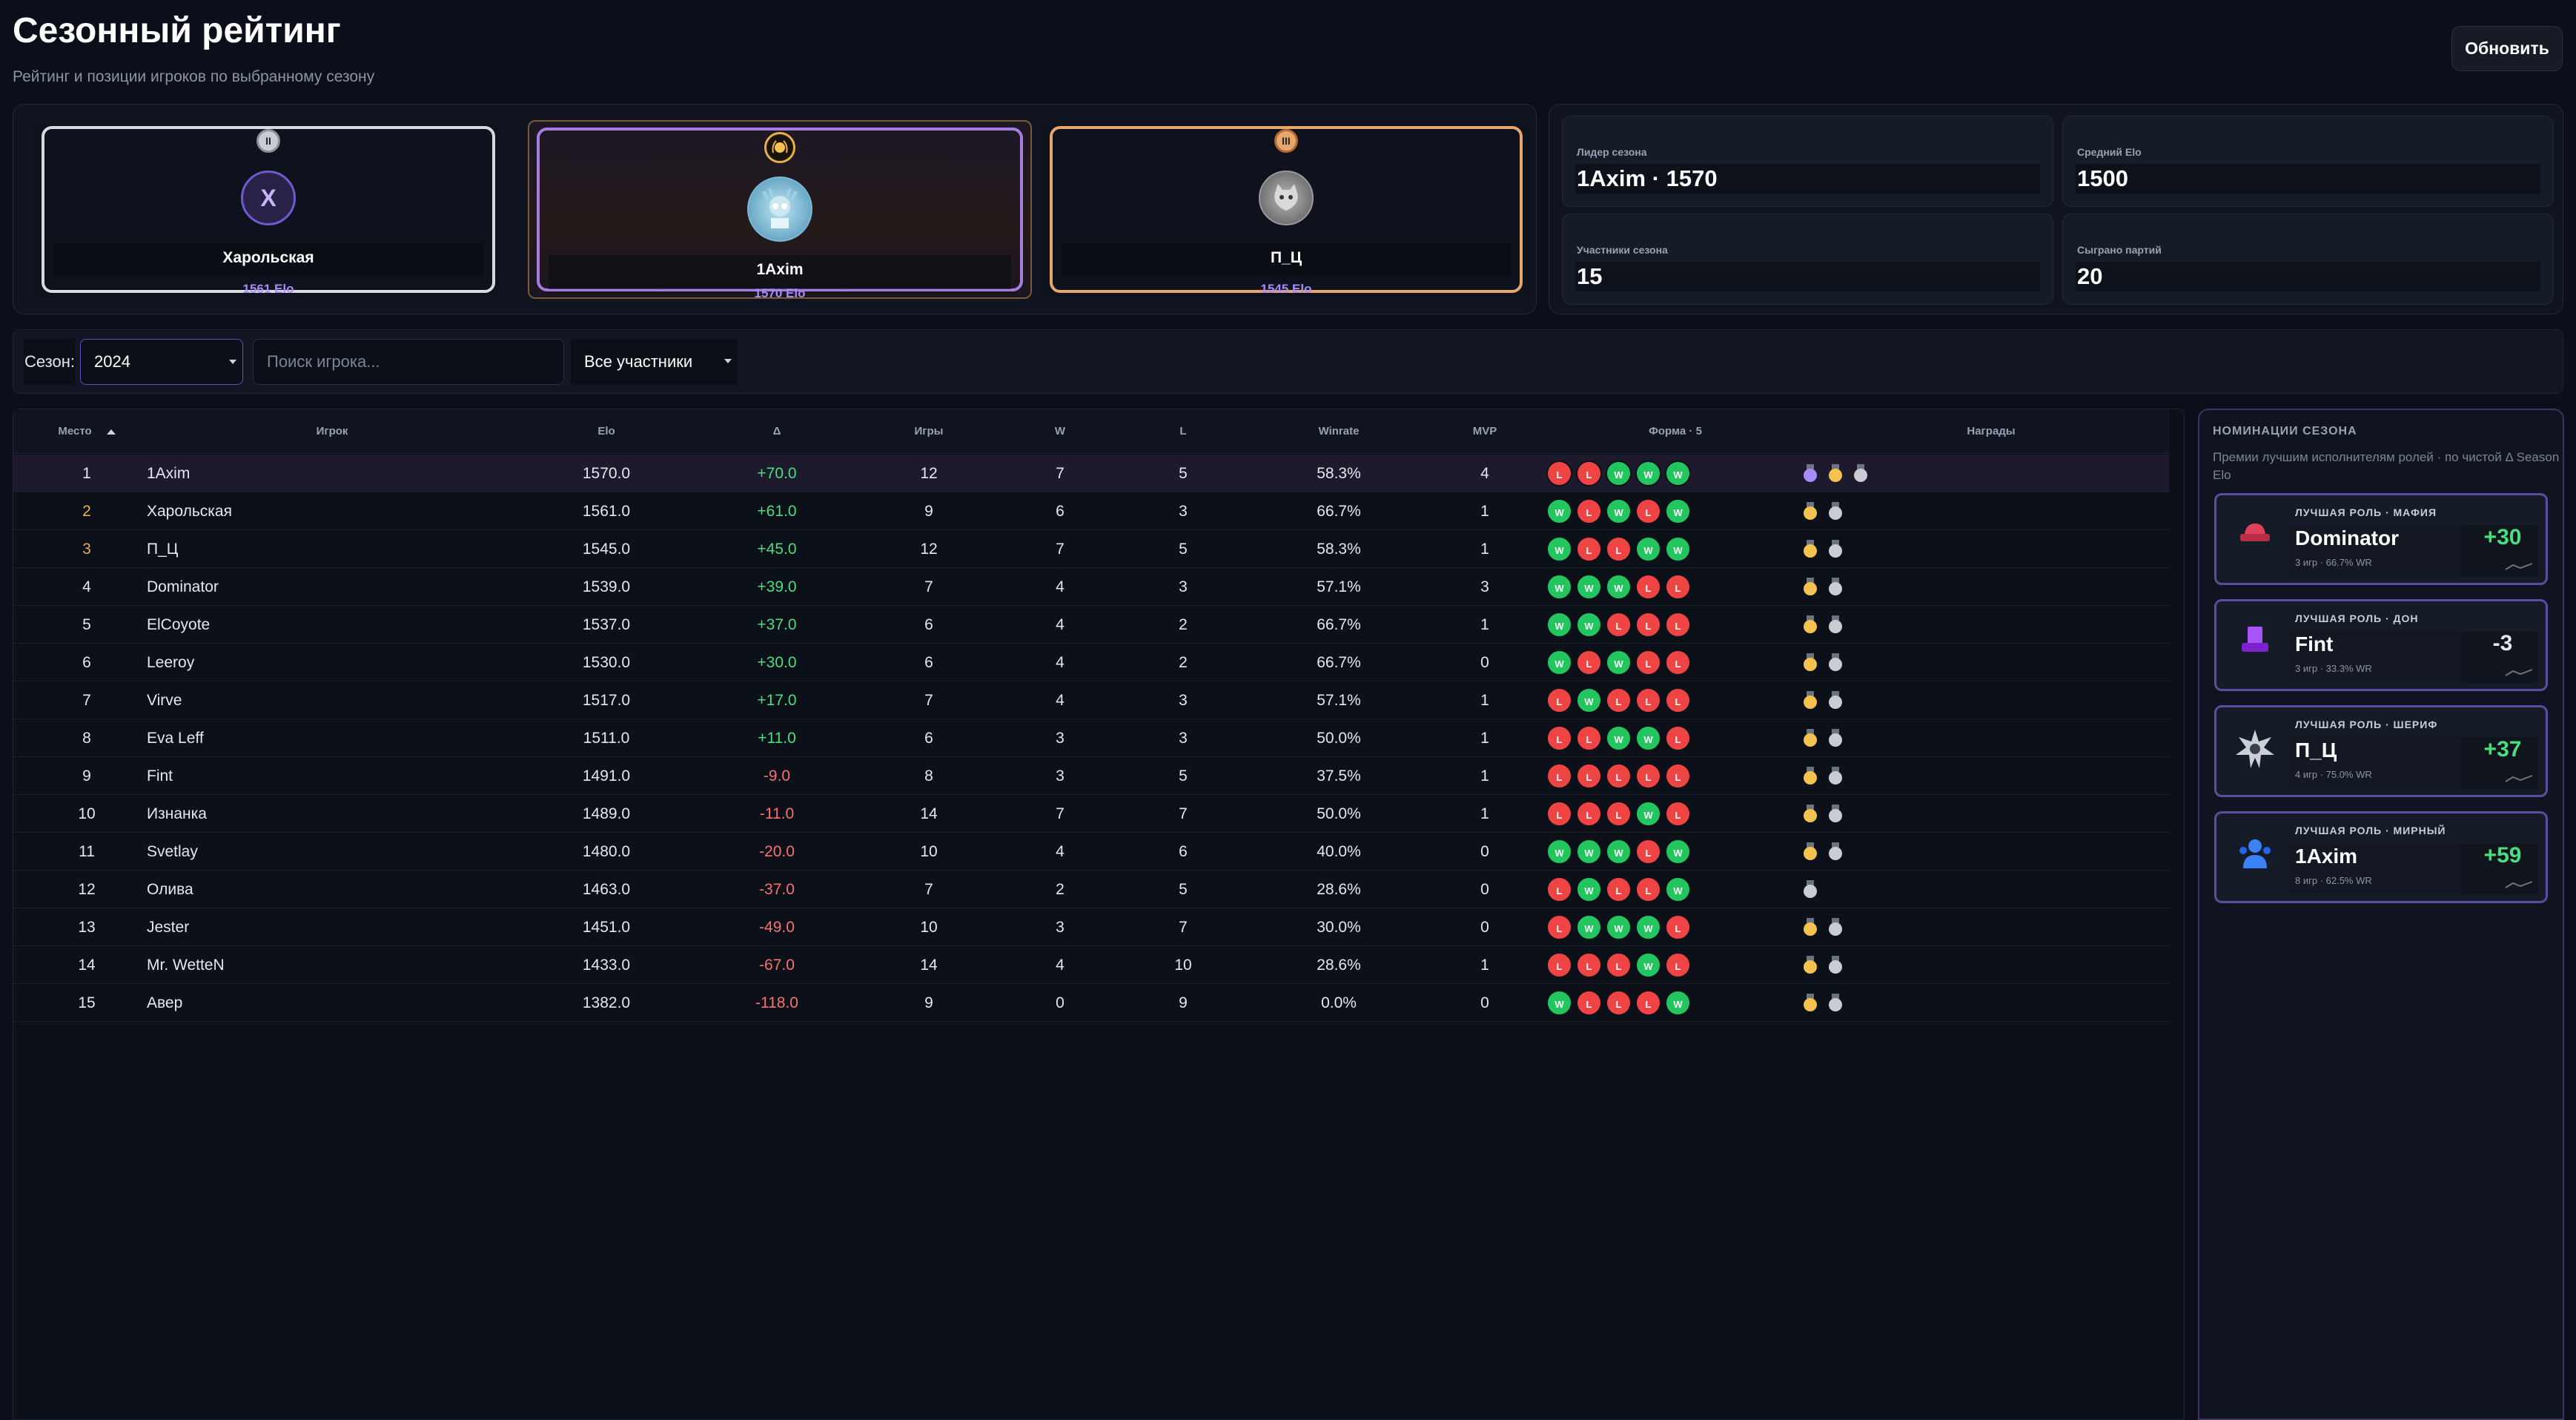 The height and width of the screenshot is (1420, 2576). I want to click on header-elo: Elo, so click(606, 432).